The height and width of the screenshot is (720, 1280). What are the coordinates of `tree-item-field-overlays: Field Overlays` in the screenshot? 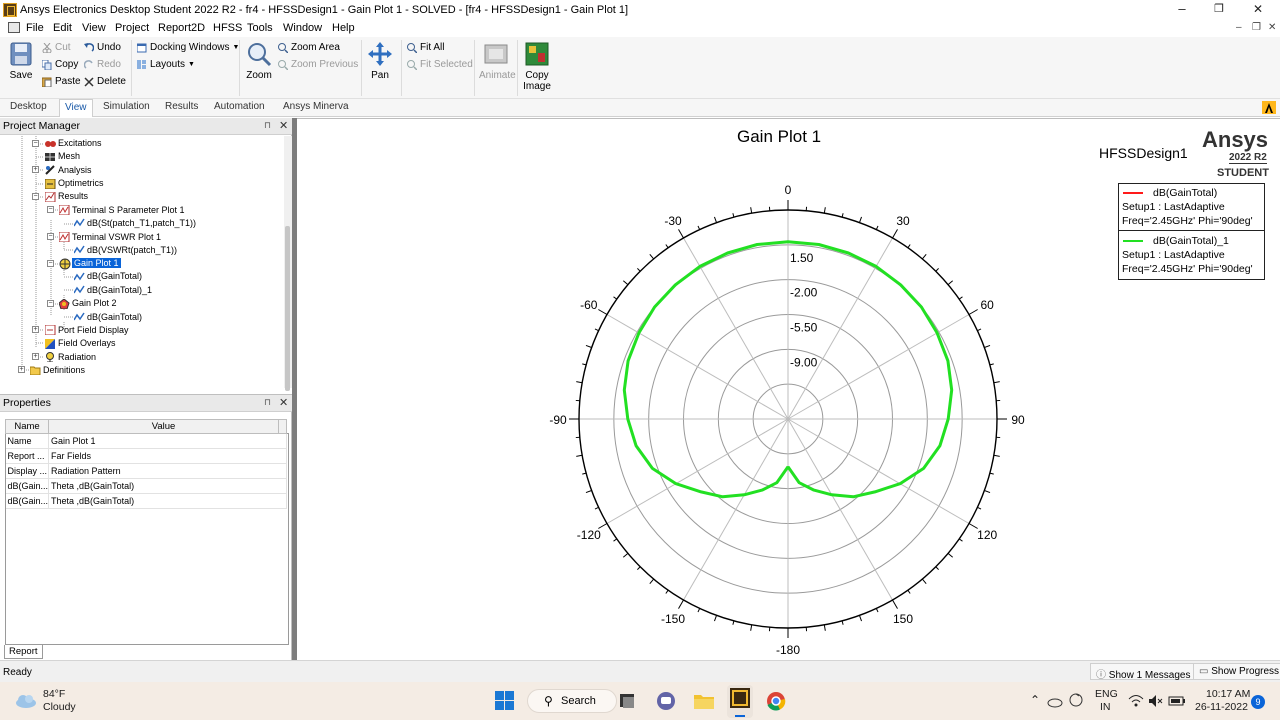 It's located at (87, 343).